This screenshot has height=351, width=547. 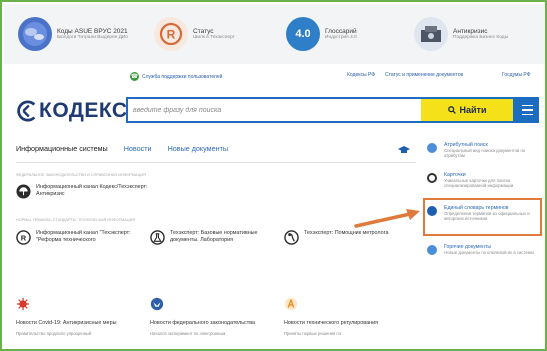 What do you see at coordinates (432, 178) in the screenshot?
I see `cards-icon` at bounding box center [432, 178].